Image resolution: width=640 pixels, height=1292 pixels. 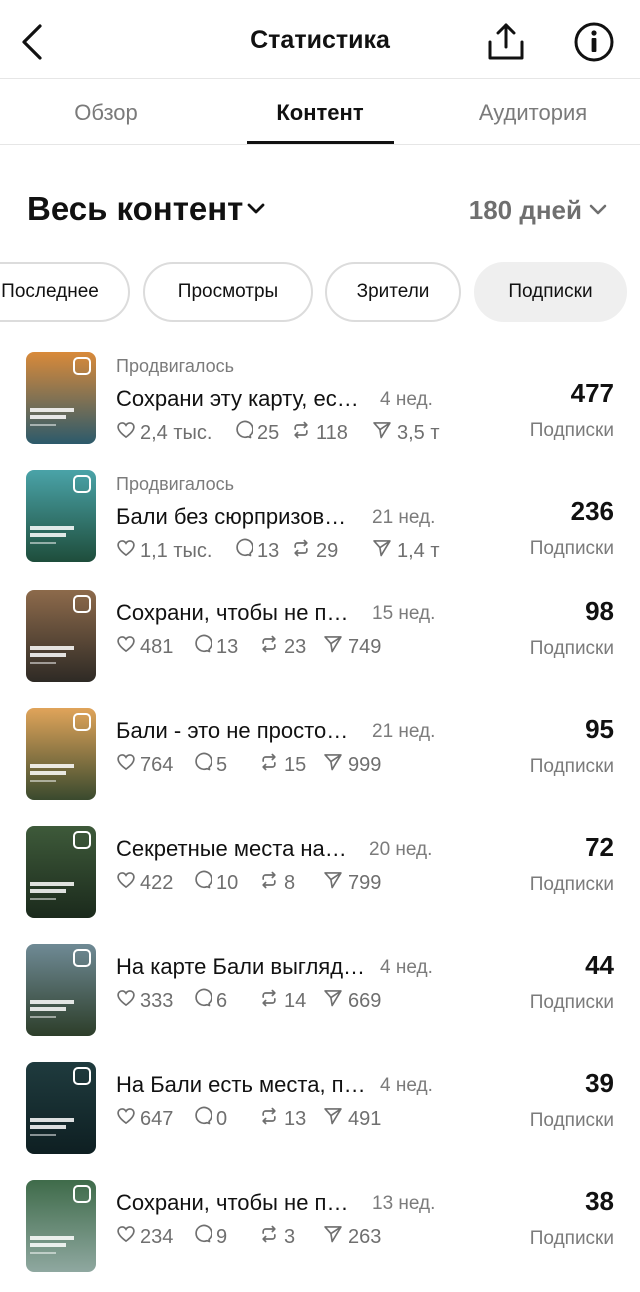 I want to click on comments-stat: 9, so click(x=209, y=1237).